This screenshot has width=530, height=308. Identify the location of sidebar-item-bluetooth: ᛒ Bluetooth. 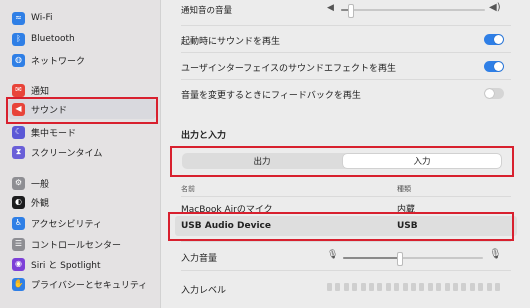
(82, 39).